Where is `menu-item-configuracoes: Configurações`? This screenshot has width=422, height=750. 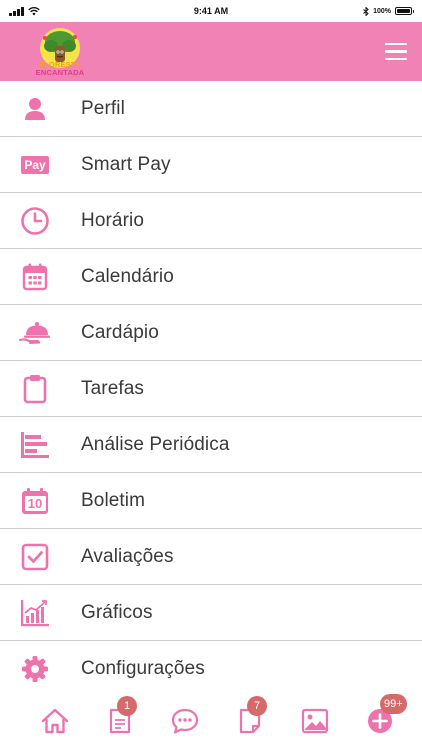 menu-item-configuracoes: Configurações is located at coordinates (211, 669).